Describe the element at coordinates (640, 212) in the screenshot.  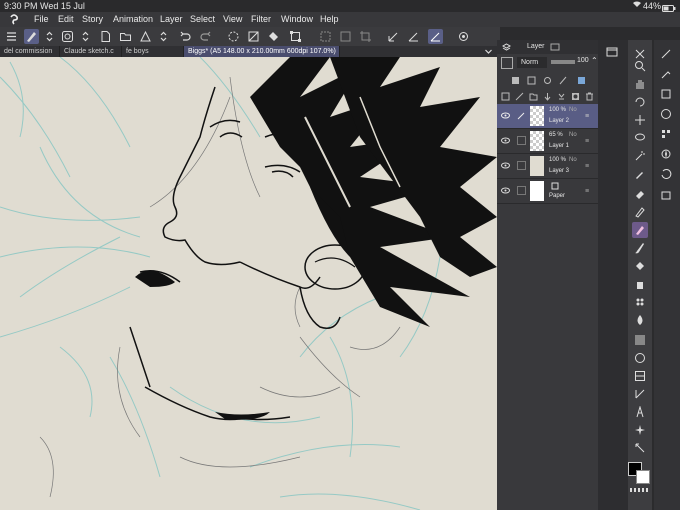
I see `pen-icon` at that location.